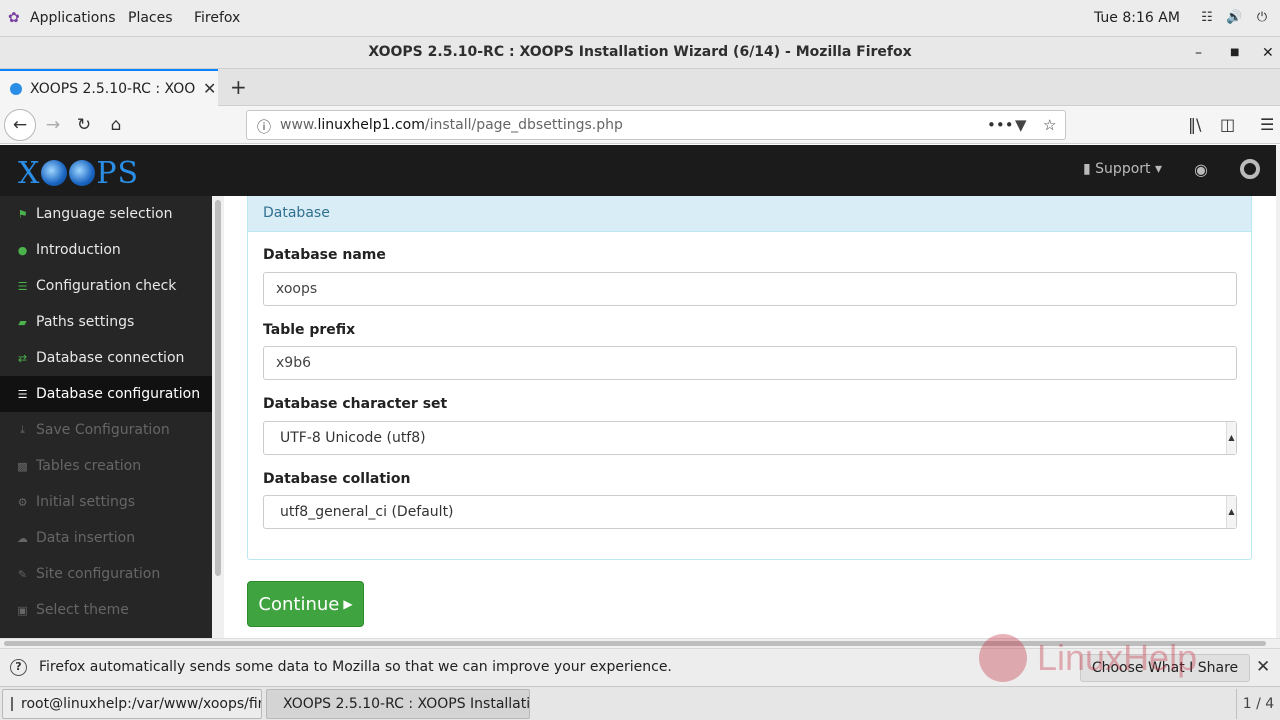 The height and width of the screenshot is (720, 1280). I want to click on hamburger-menu-icon: ☰, so click(1267, 124).